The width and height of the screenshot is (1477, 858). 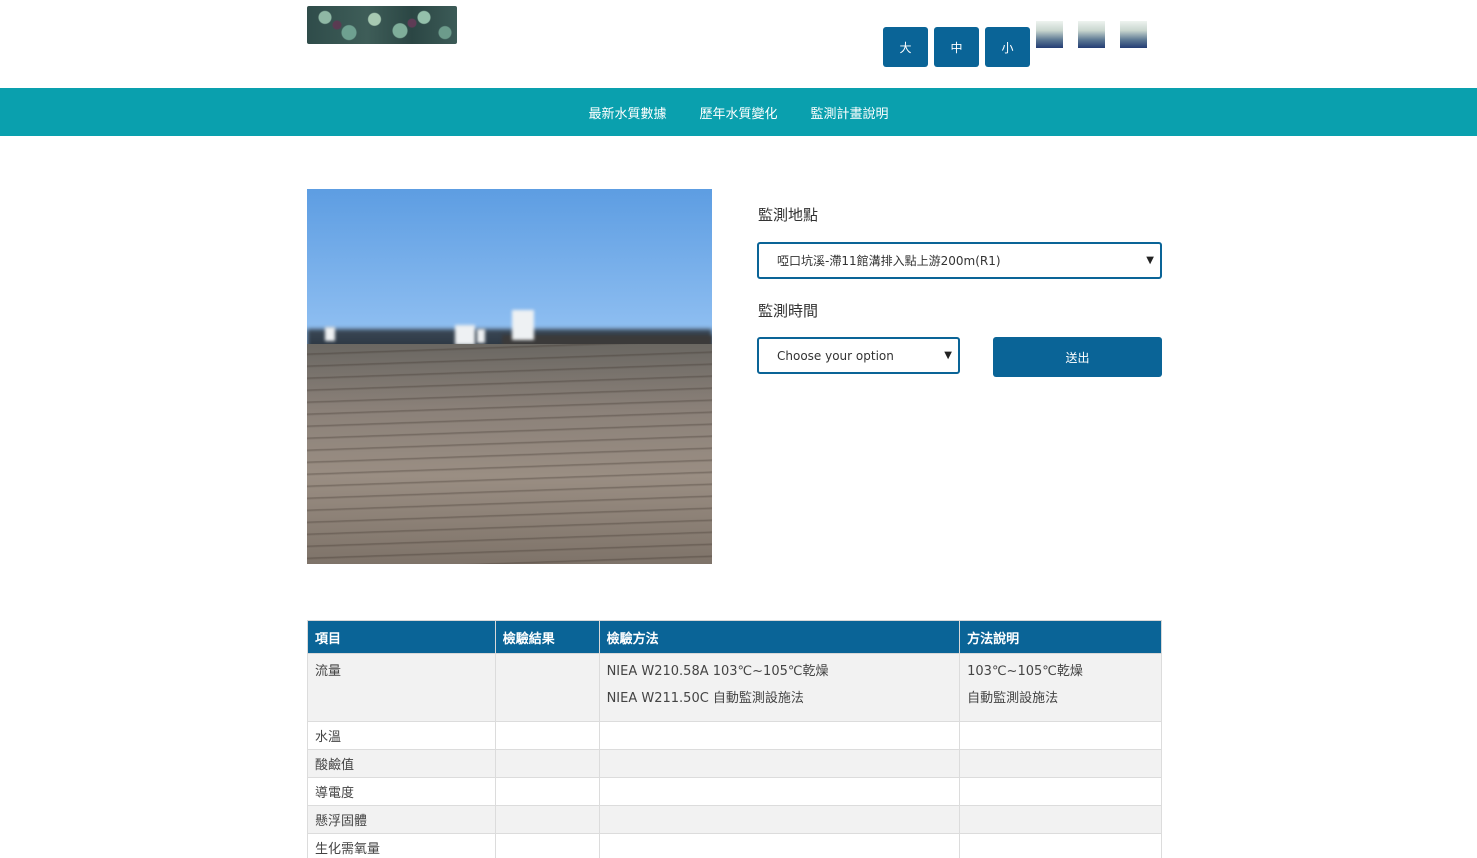 I want to click on hero-photo, so click(x=509, y=376).